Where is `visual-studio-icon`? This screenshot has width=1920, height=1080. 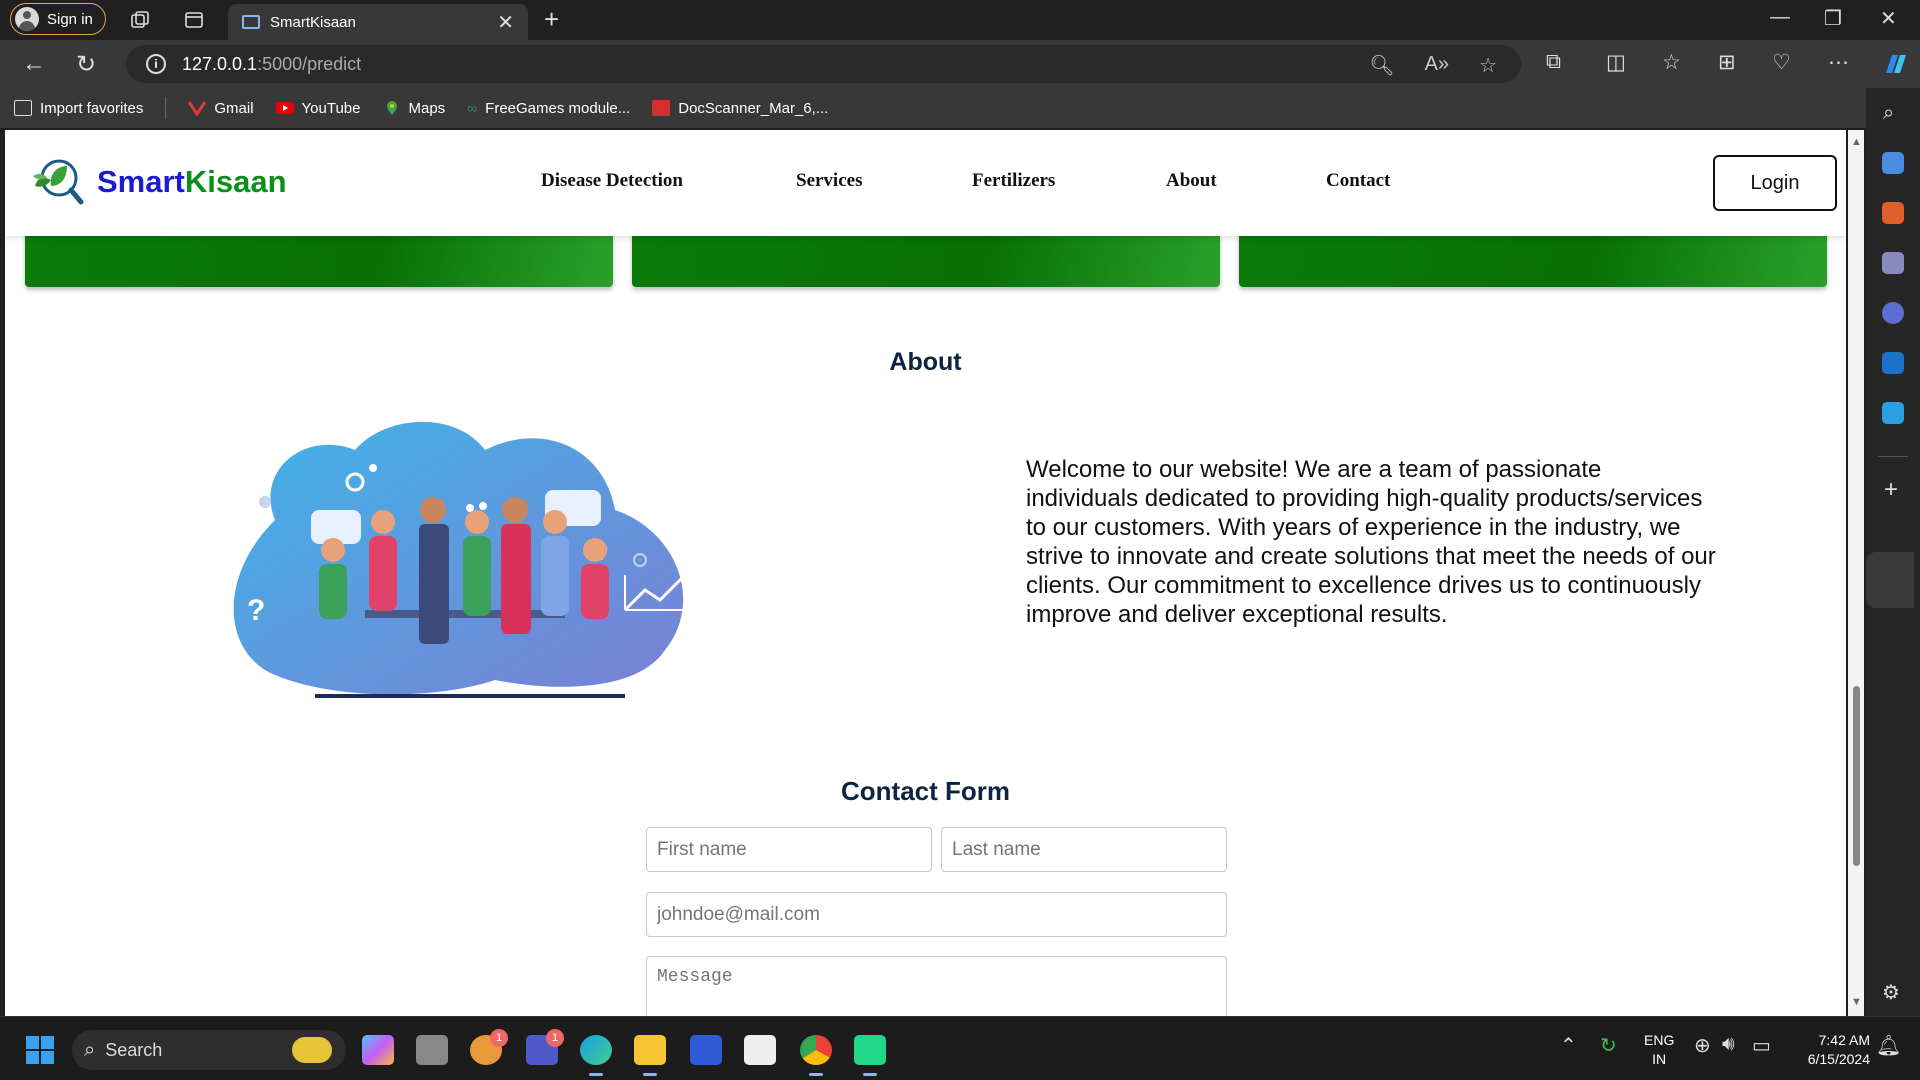 visual-studio-icon is located at coordinates (706, 1050).